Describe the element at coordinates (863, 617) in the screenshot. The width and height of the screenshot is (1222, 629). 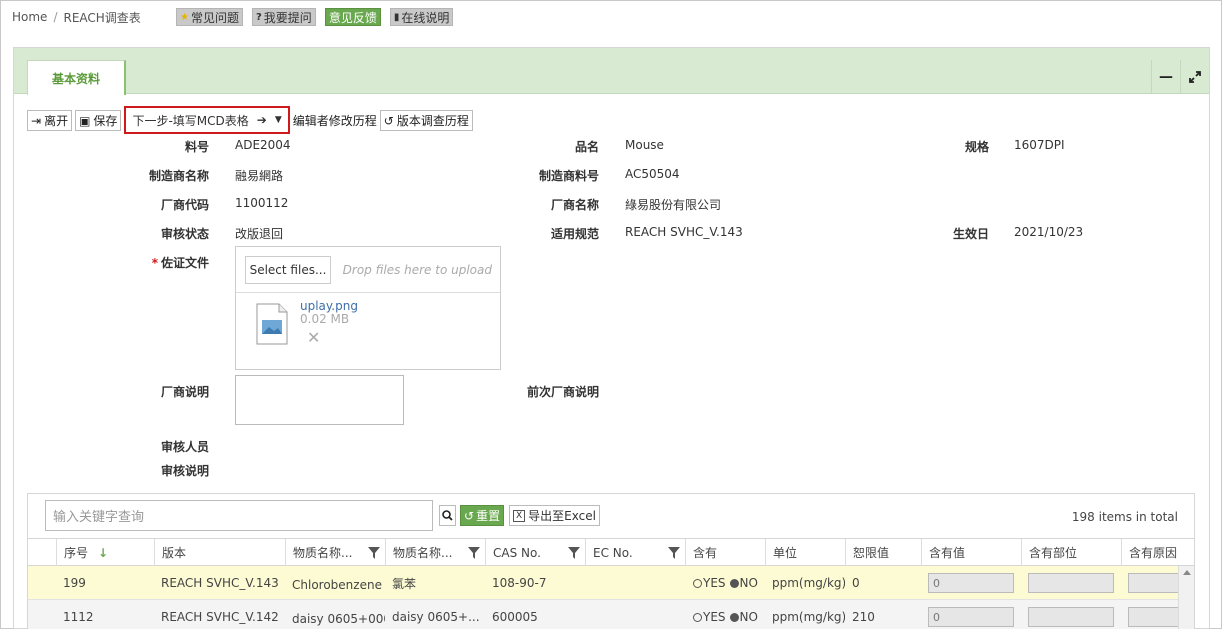
I see `cell-threshold: 210` at that location.